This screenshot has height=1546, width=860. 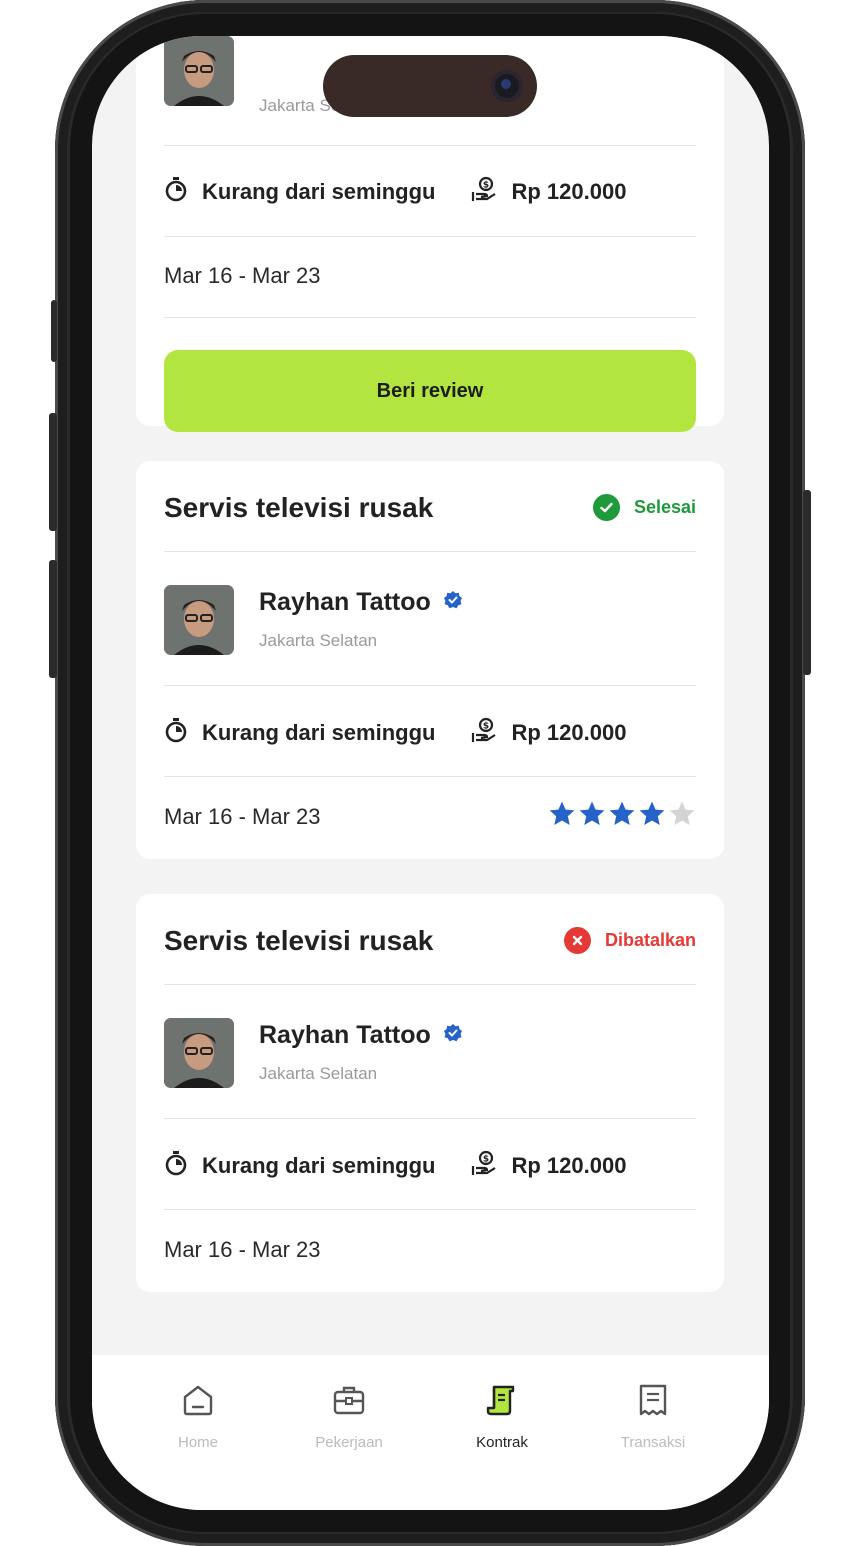 I want to click on nav-item-pekerjaan: Pekerjaan, so click(x=349, y=1417).